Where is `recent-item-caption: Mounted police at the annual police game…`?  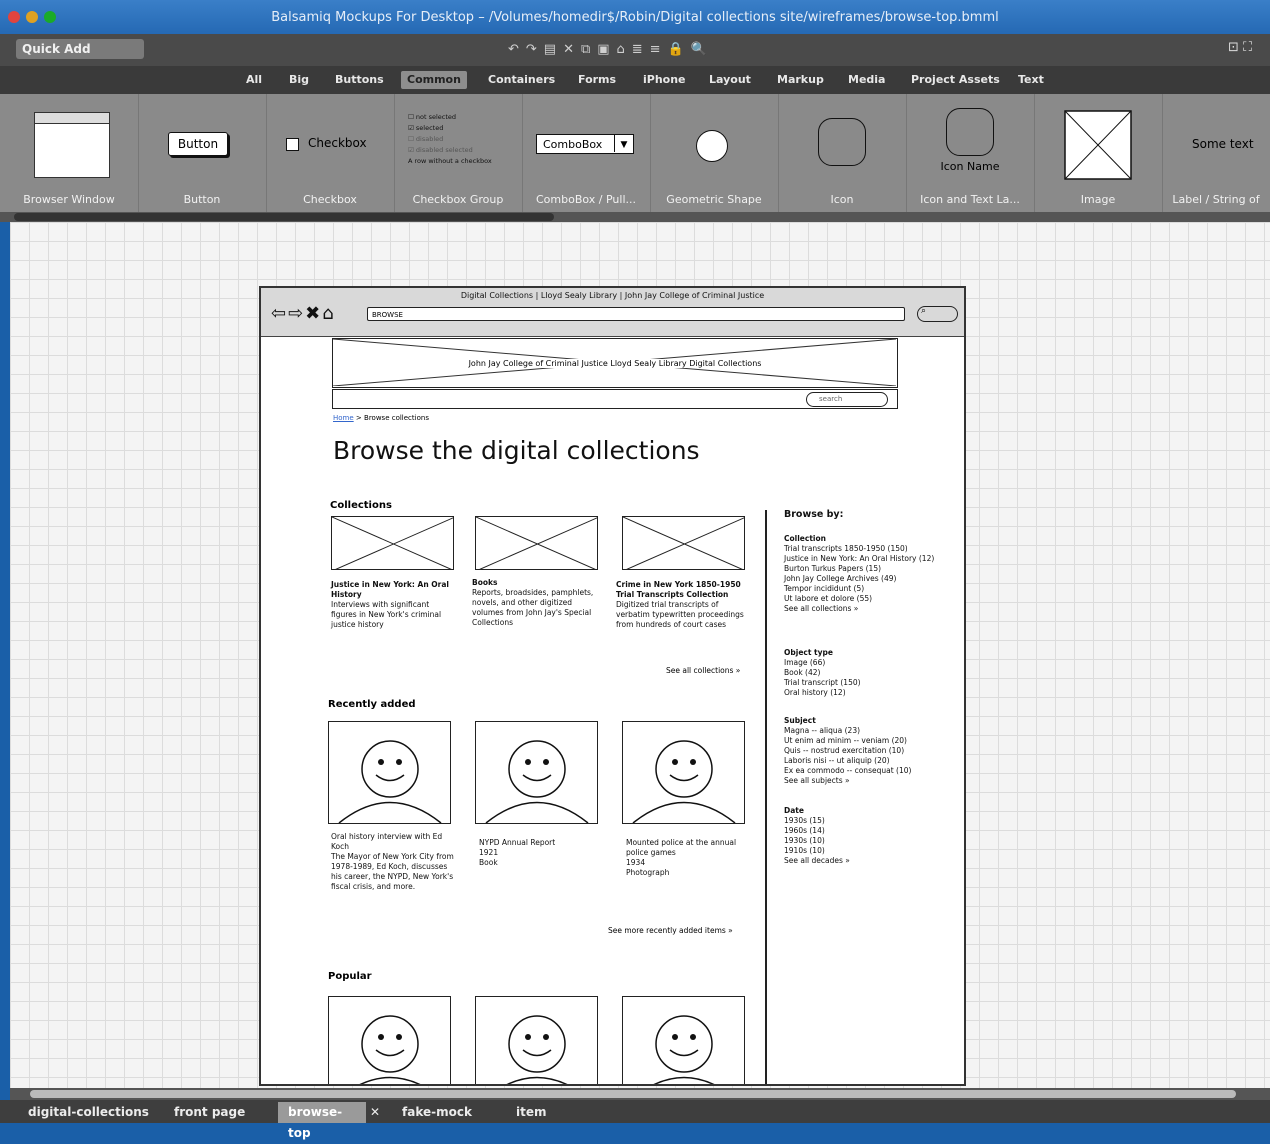 recent-item-caption: Mounted police at the annual police game… is located at coordinates (681, 857).